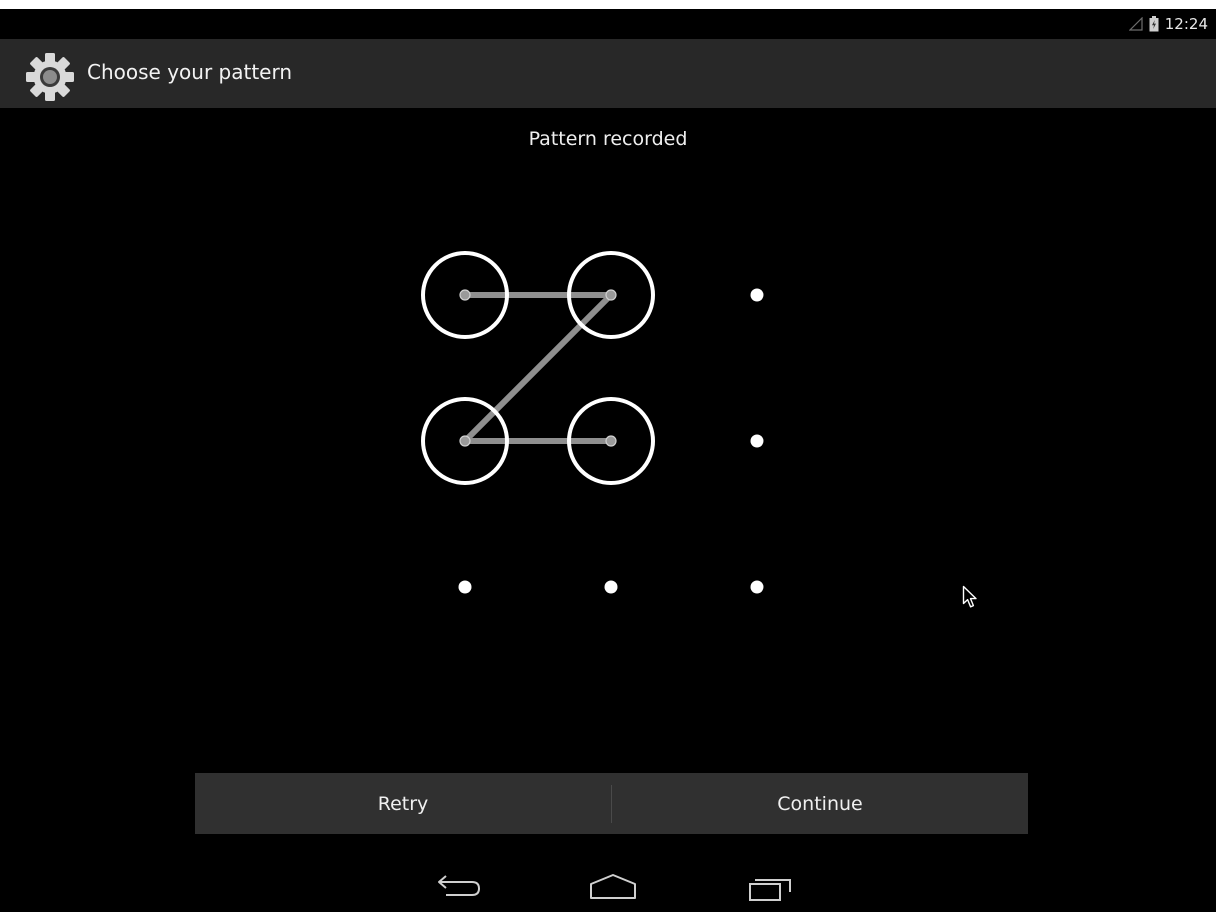 This screenshot has height=912, width=1216. Describe the element at coordinates (403, 803) in the screenshot. I see `retry-button: Retry` at that location.